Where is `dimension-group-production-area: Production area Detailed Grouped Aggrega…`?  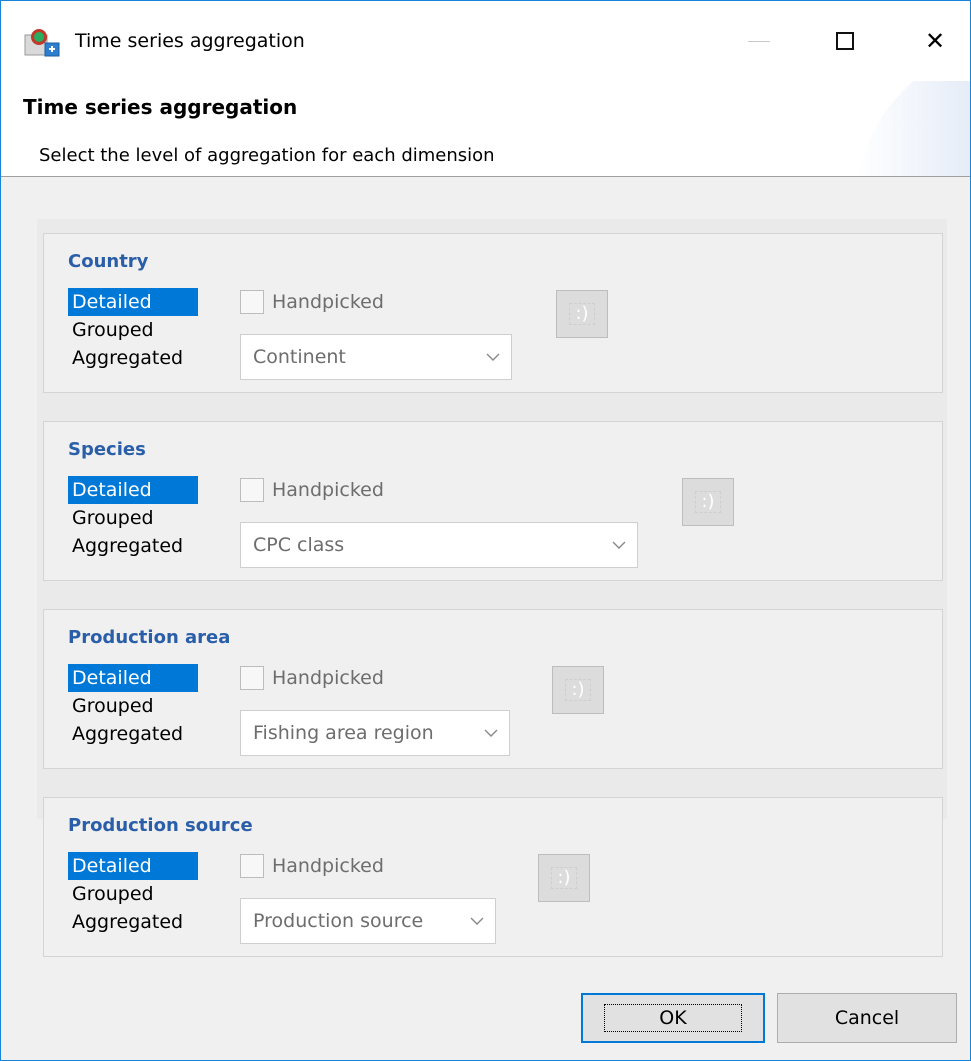
dimension-group-production-area: Production area Detailed Grouped Aggrega… is located at coordinates (493, 689).